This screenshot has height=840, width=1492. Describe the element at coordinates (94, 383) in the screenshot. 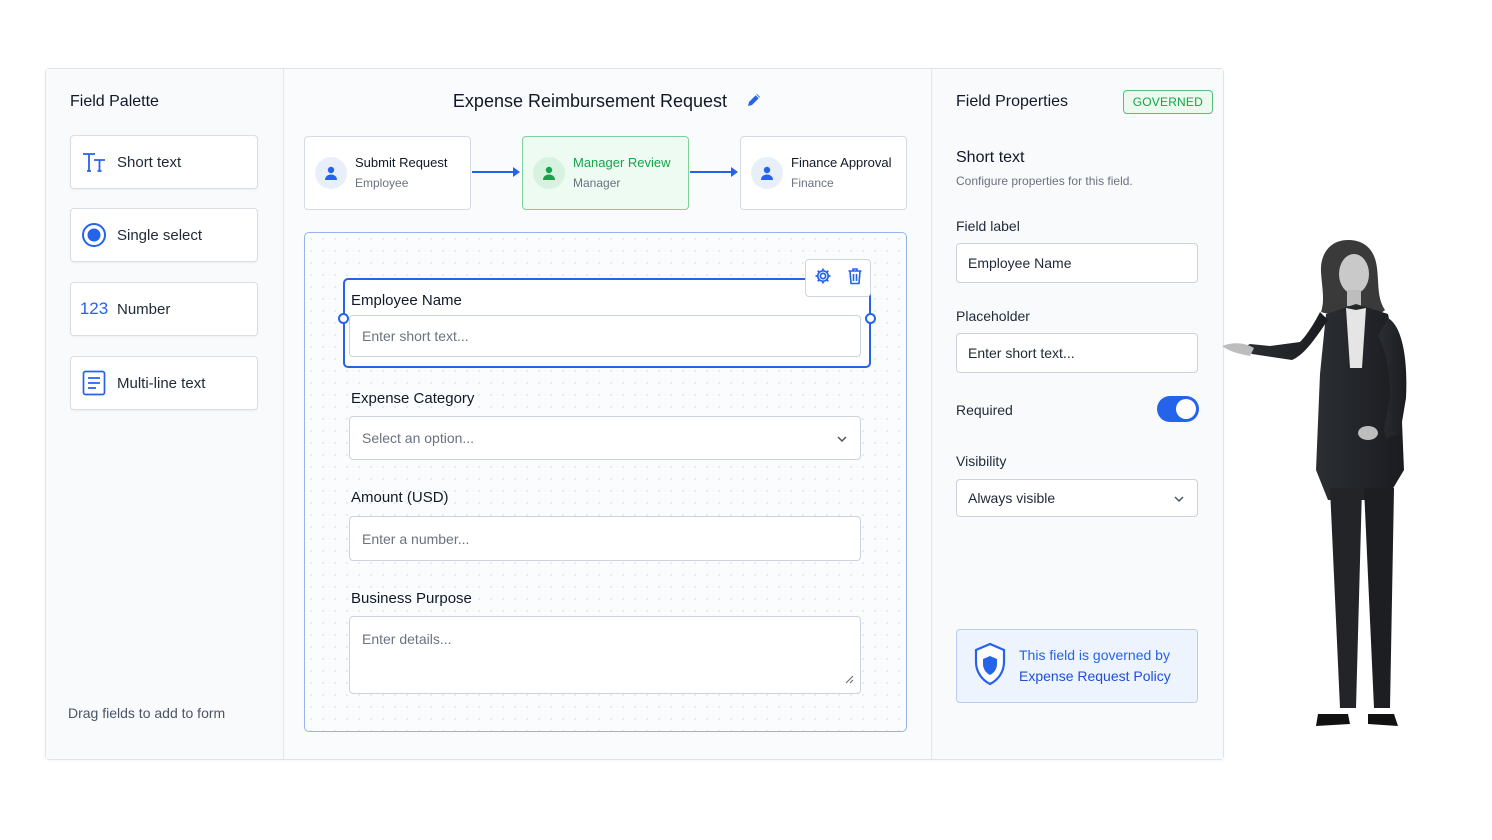

I see `multiline-icon` at that location.